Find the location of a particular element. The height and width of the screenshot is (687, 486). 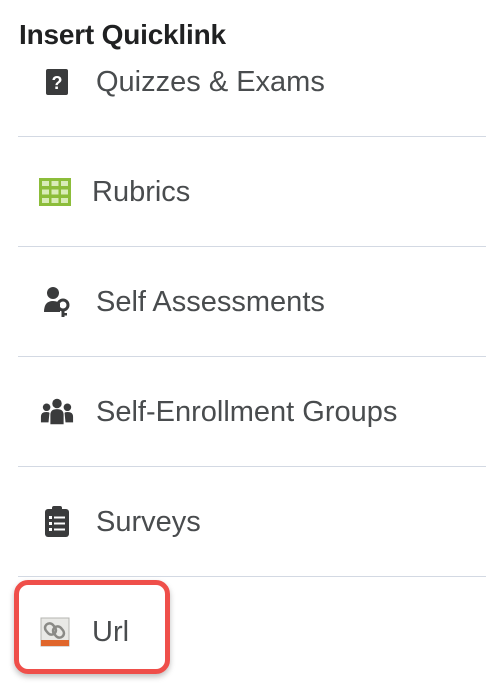

list-item-label: Self-Enrollment Groups is located at coordinates (247, 412).